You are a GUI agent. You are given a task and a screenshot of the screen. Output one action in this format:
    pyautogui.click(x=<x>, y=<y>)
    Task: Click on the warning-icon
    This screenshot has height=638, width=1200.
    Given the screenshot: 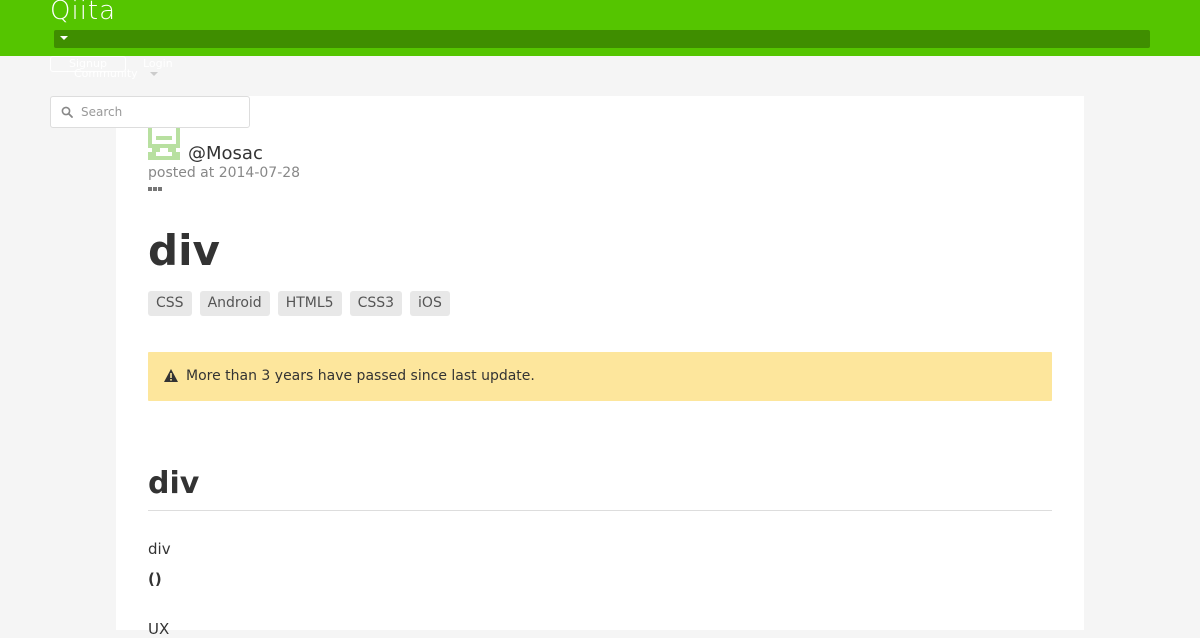 What is the action you would take?
    pyautogui.click(x=171, y=375)
    